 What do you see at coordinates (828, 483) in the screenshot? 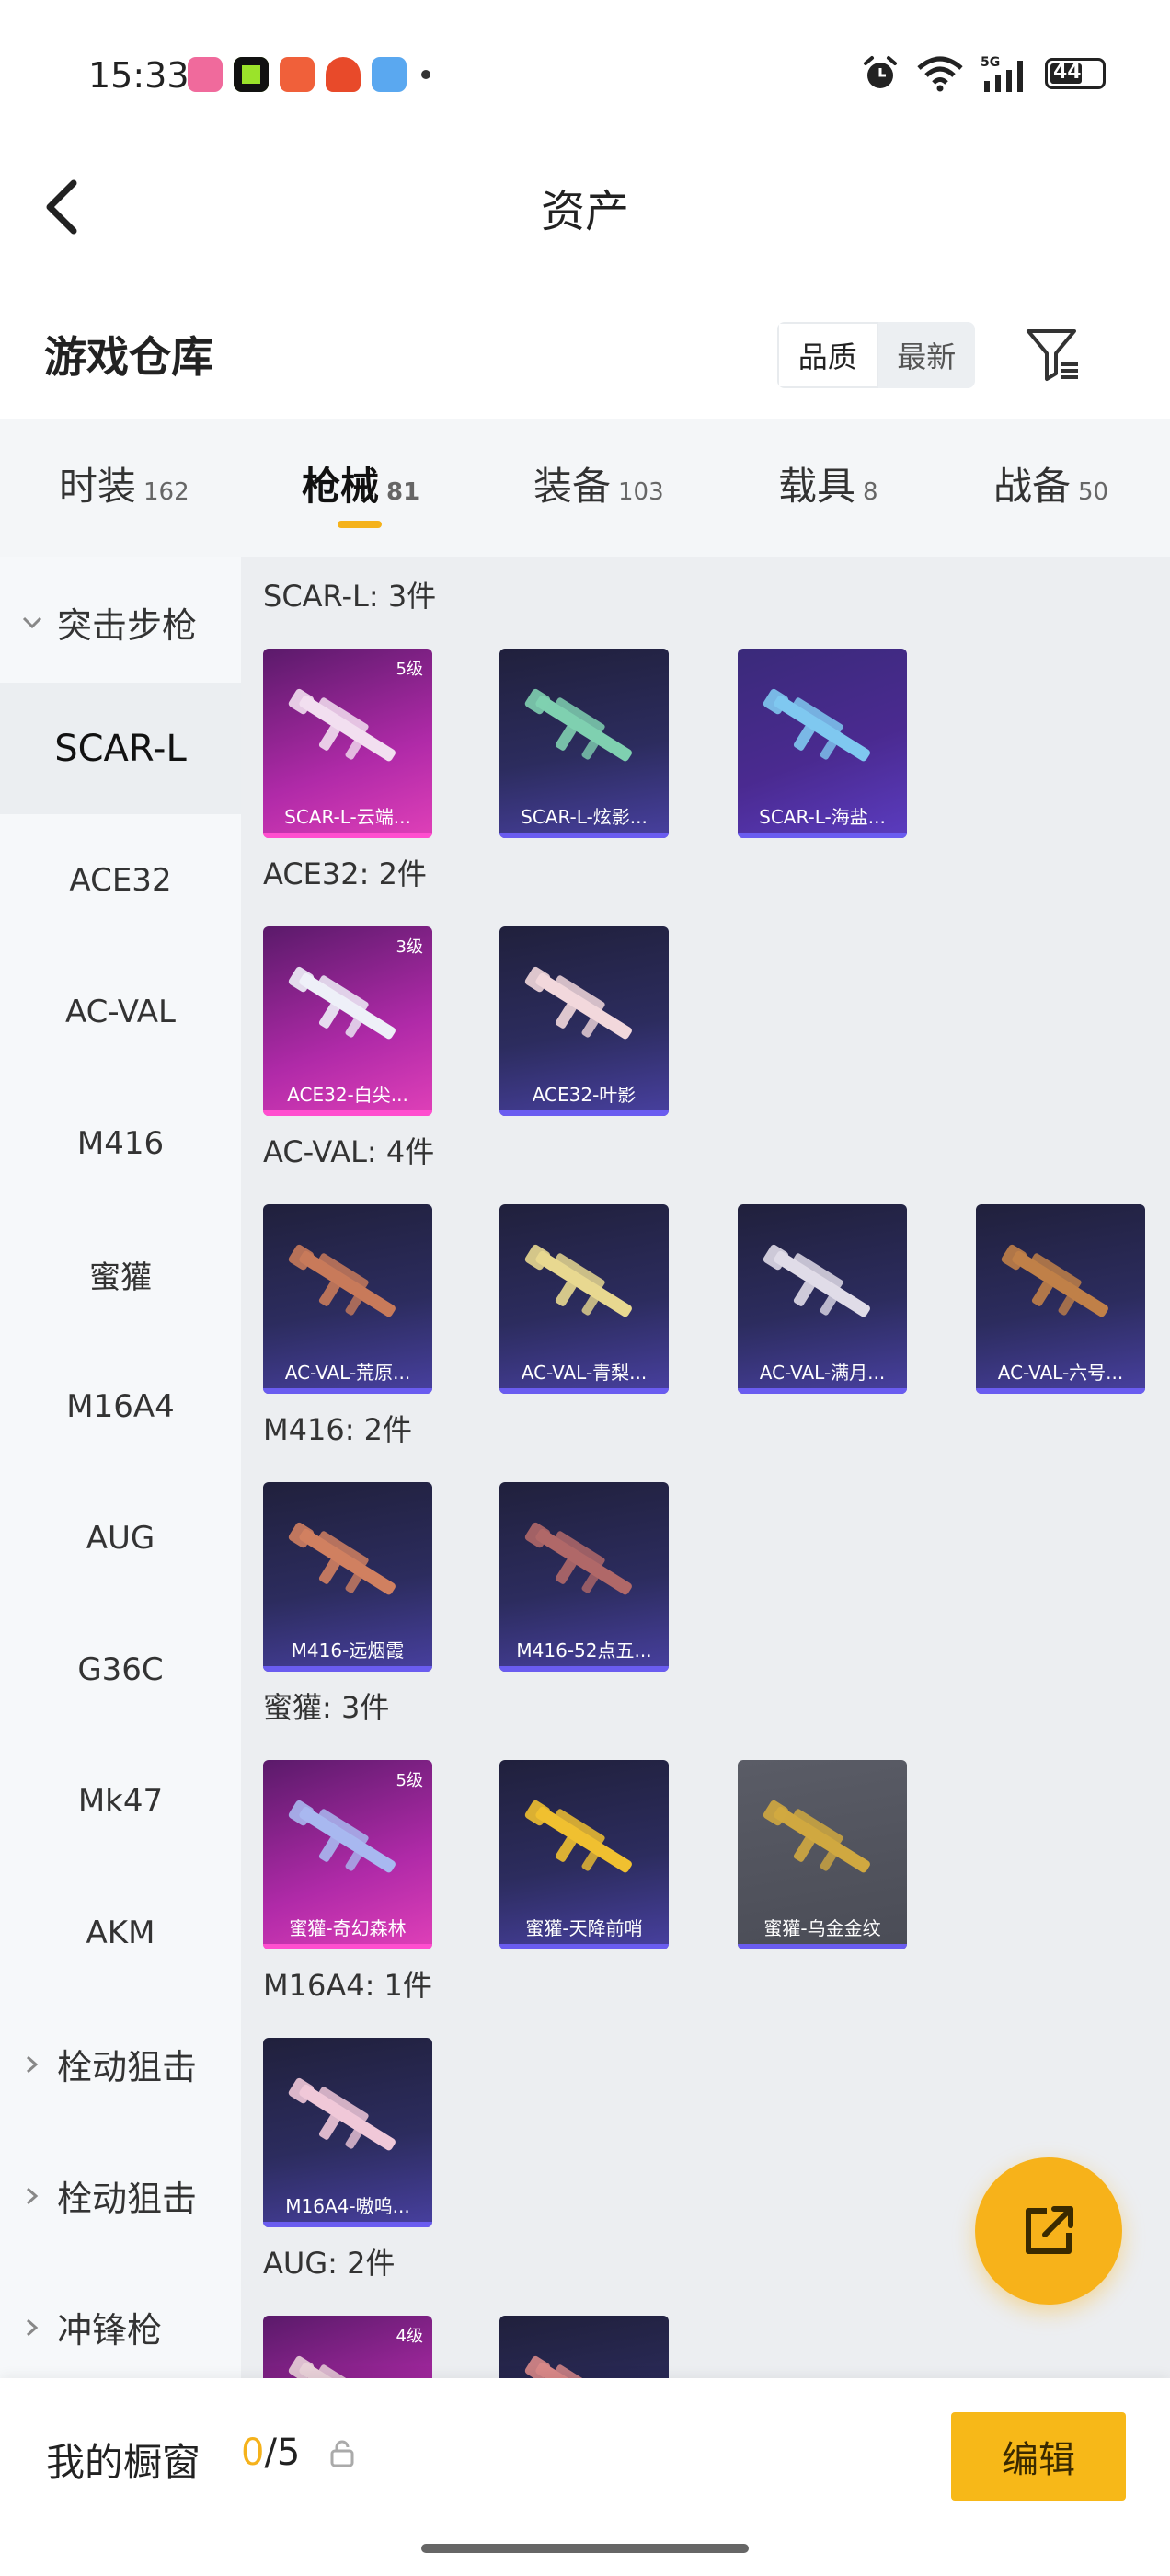
I see `tab-vehicles: 载具 8` at bounding box center [828, 483].